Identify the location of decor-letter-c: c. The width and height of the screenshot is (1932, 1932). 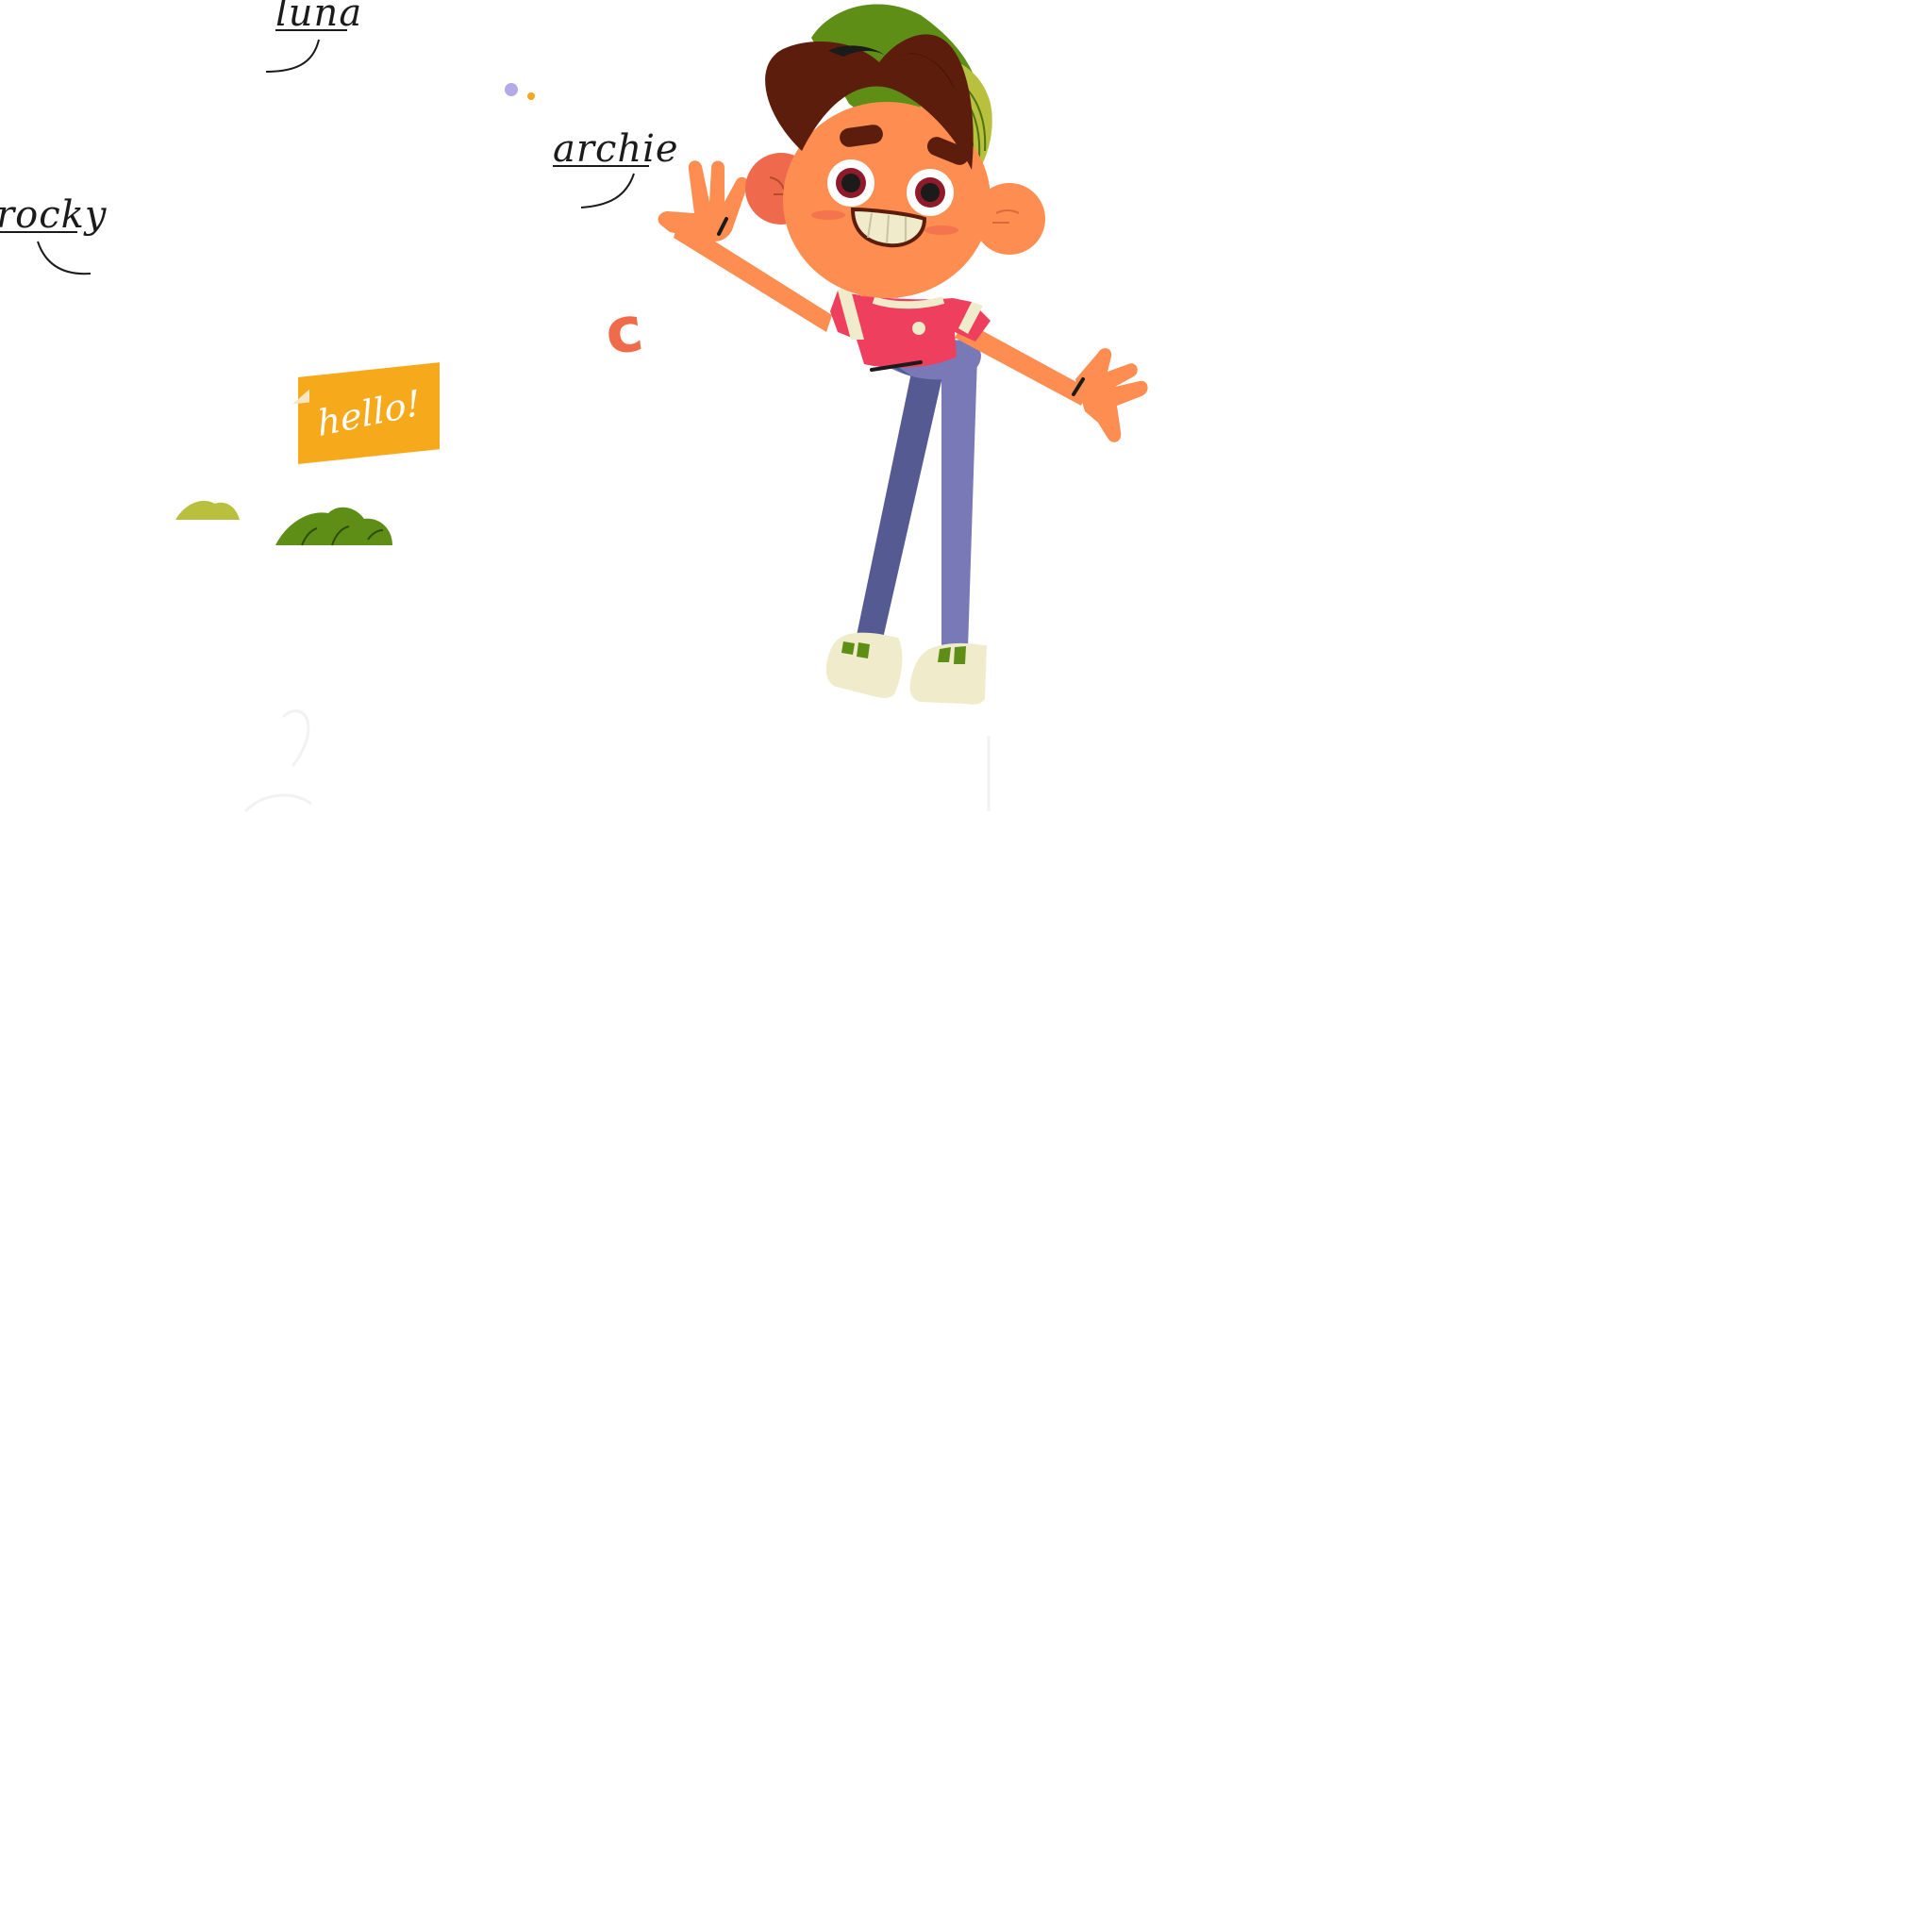
(624, 331).